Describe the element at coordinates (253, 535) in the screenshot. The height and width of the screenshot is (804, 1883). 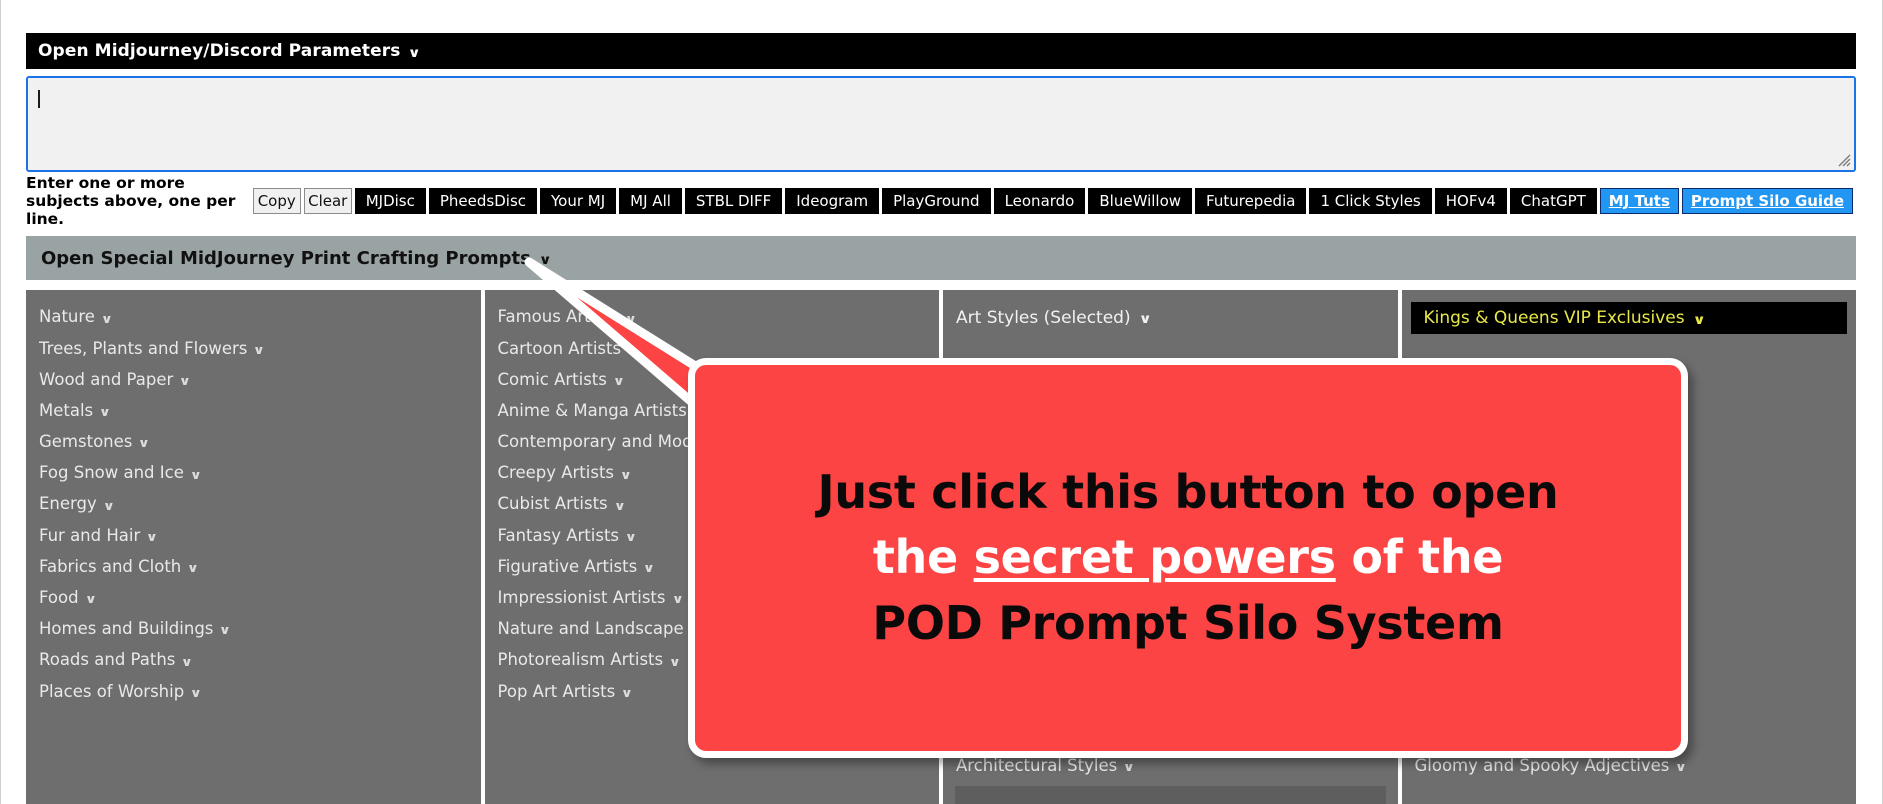
I see `category-fur-and-hair: Fur and Hair ∨` at that location.